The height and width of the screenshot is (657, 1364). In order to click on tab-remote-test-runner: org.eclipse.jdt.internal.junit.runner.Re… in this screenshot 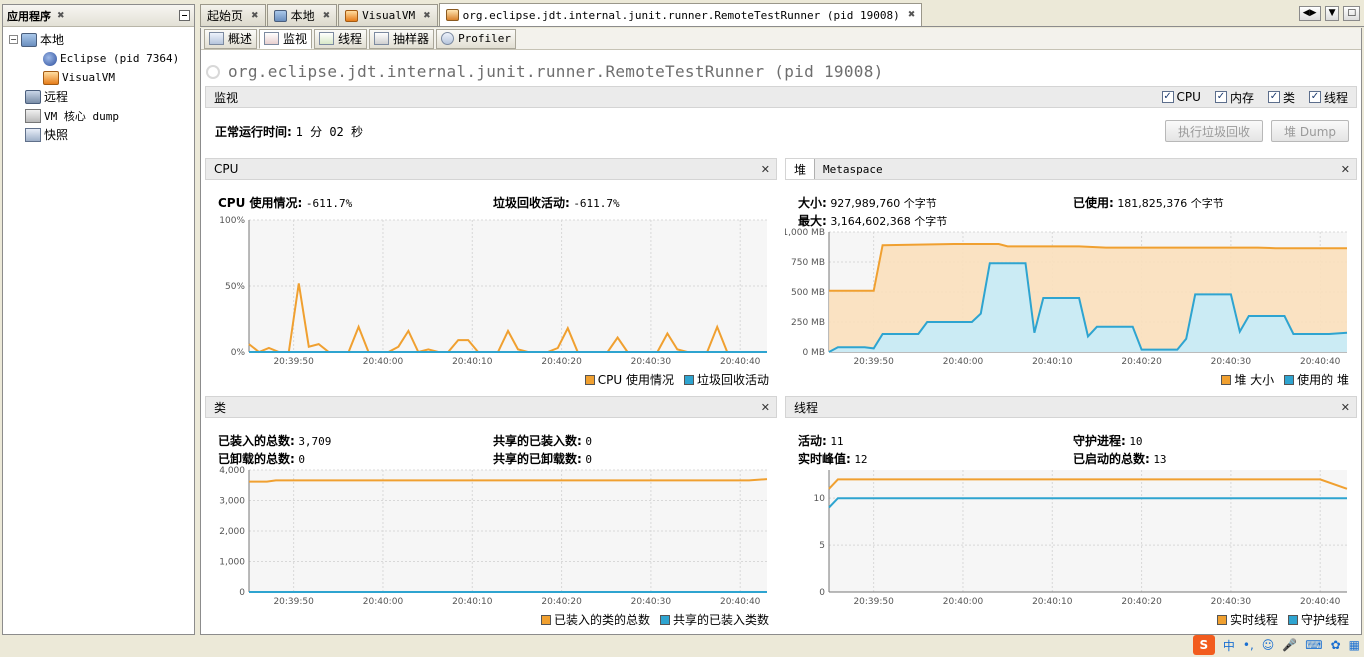, I will do `click(680, 14)`.